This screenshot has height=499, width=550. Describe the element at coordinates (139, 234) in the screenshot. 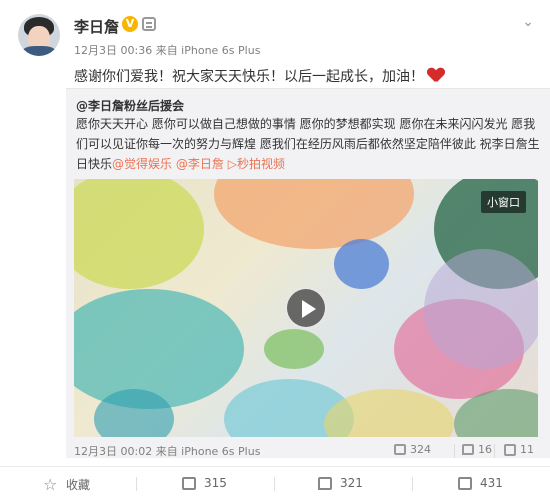

I see `paint-blob-yellow` at that location.